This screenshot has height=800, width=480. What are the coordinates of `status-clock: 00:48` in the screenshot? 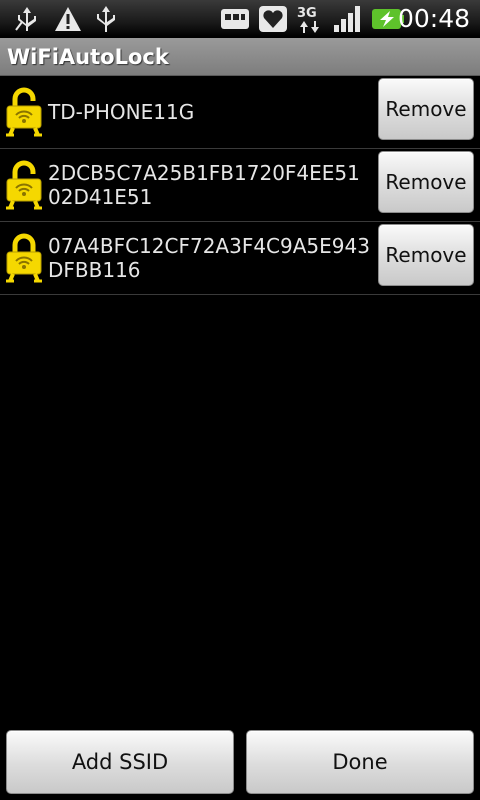 It's located at (433, 18).